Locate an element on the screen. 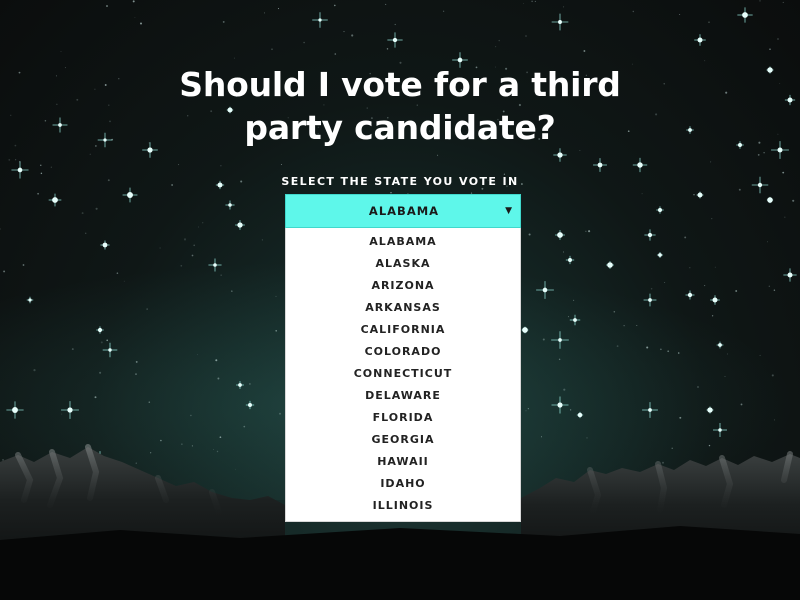  state-select-label: SELECT THE STATE YOU VOTE IN is located at coordinates (400, 181).